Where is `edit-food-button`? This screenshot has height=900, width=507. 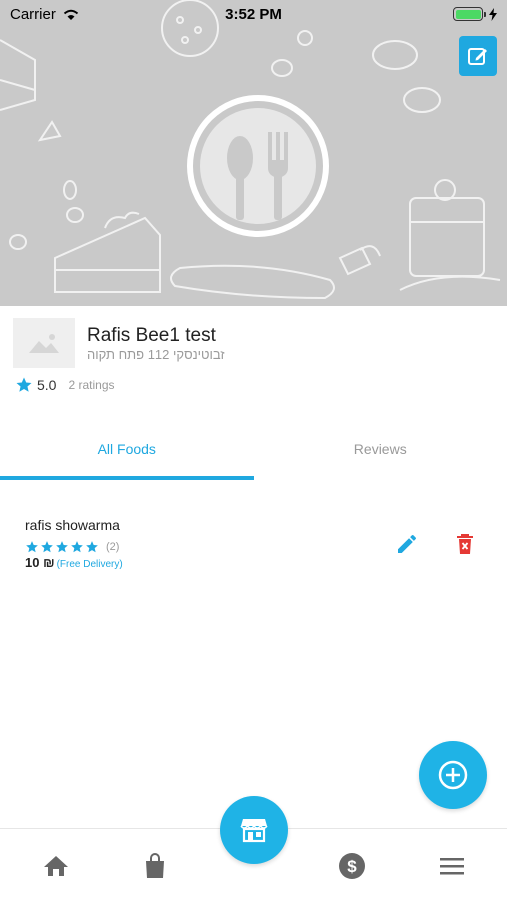
edit-food-button is located at coordinates (407, 544).